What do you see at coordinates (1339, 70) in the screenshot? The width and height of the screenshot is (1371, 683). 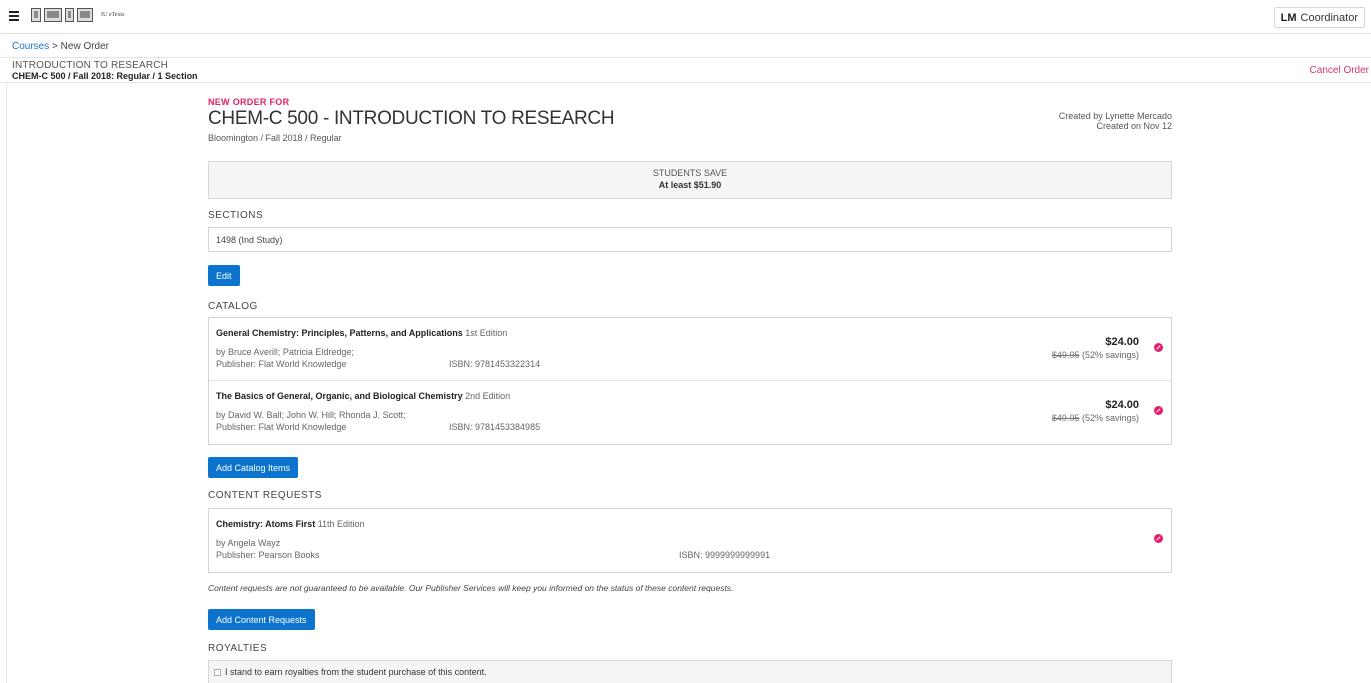 I see `cancel-order-link: Cancel Order` at bounding box center [1339, 70].